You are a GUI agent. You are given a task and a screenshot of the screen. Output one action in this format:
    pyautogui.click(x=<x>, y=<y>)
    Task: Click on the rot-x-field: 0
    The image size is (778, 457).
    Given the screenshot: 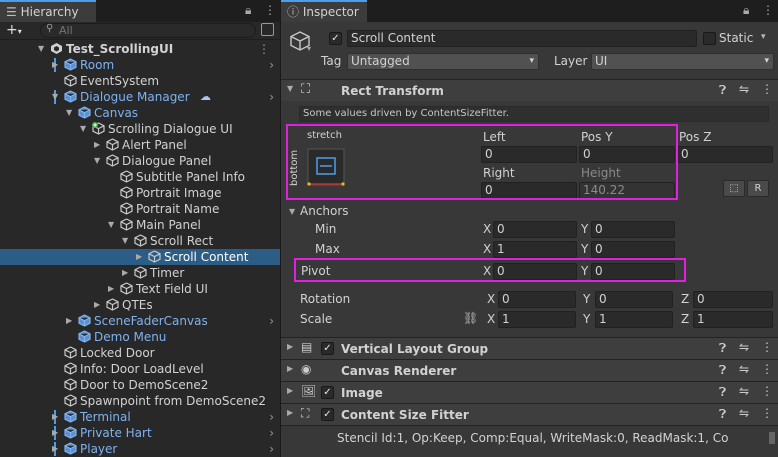 What is the action you would take?
    pyautogui.click(x=537, y=299)
    